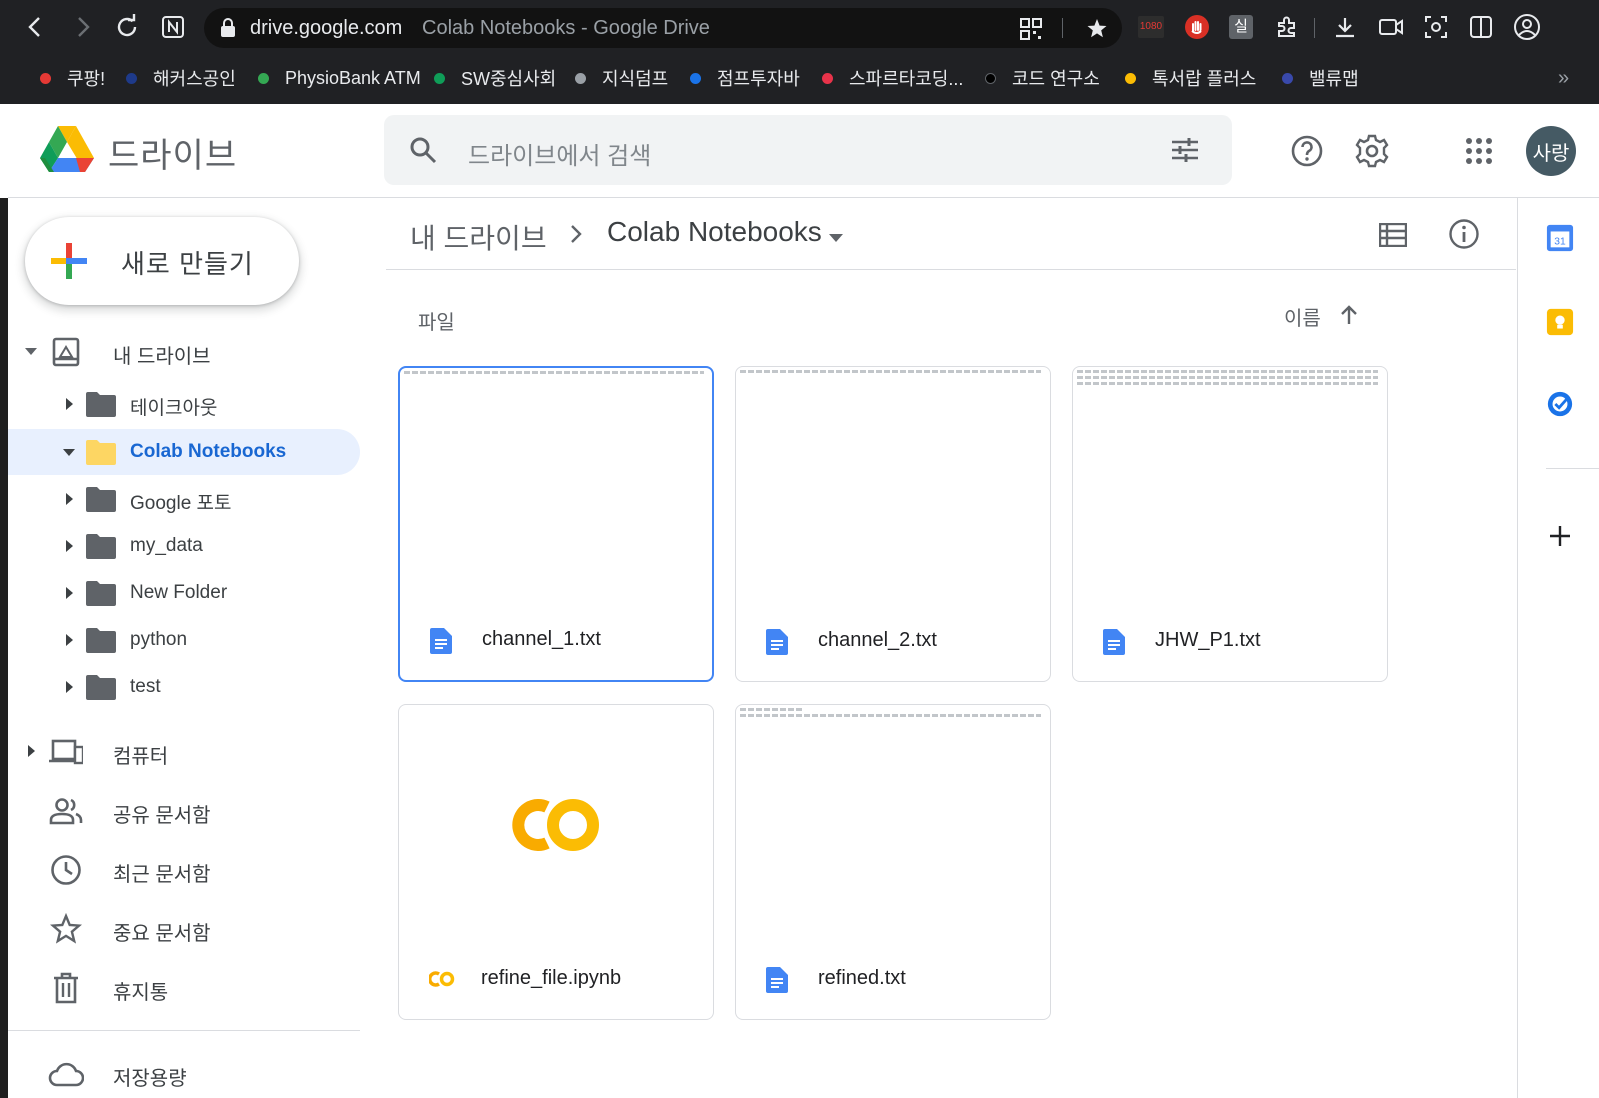 The height and width of the screenshot is (1098, 1599). What do you see at coordinates (1372, 151) in the screenshot?
I see `settings-gear-icon` at bounding box center [1372, 151].